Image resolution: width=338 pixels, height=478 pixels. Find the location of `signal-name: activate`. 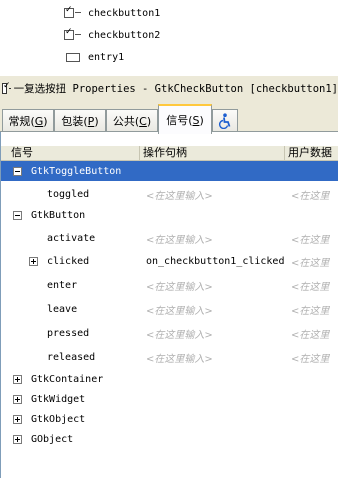

signal-name: activate is located at coordinates (71, 238).